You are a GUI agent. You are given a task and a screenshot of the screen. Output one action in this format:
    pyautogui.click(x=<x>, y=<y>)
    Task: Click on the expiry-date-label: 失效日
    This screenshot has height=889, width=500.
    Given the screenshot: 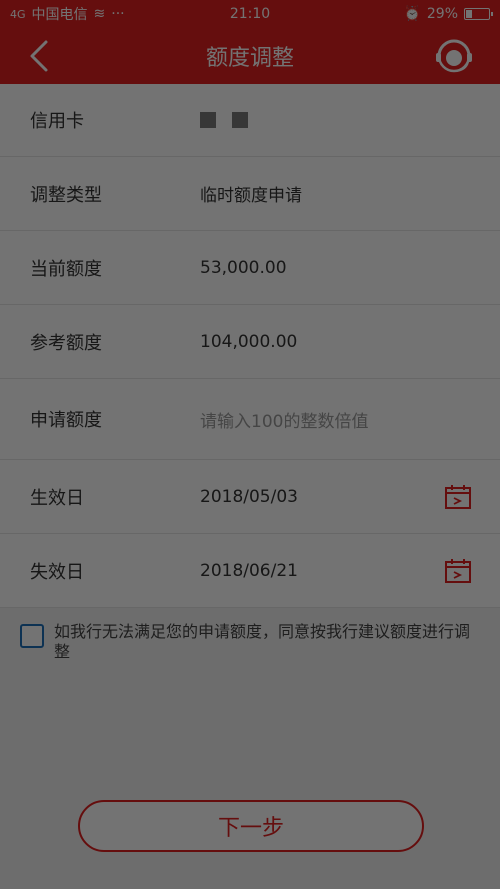 What is the action you would take?
    pyautogui.click(x=57, y=572)
    